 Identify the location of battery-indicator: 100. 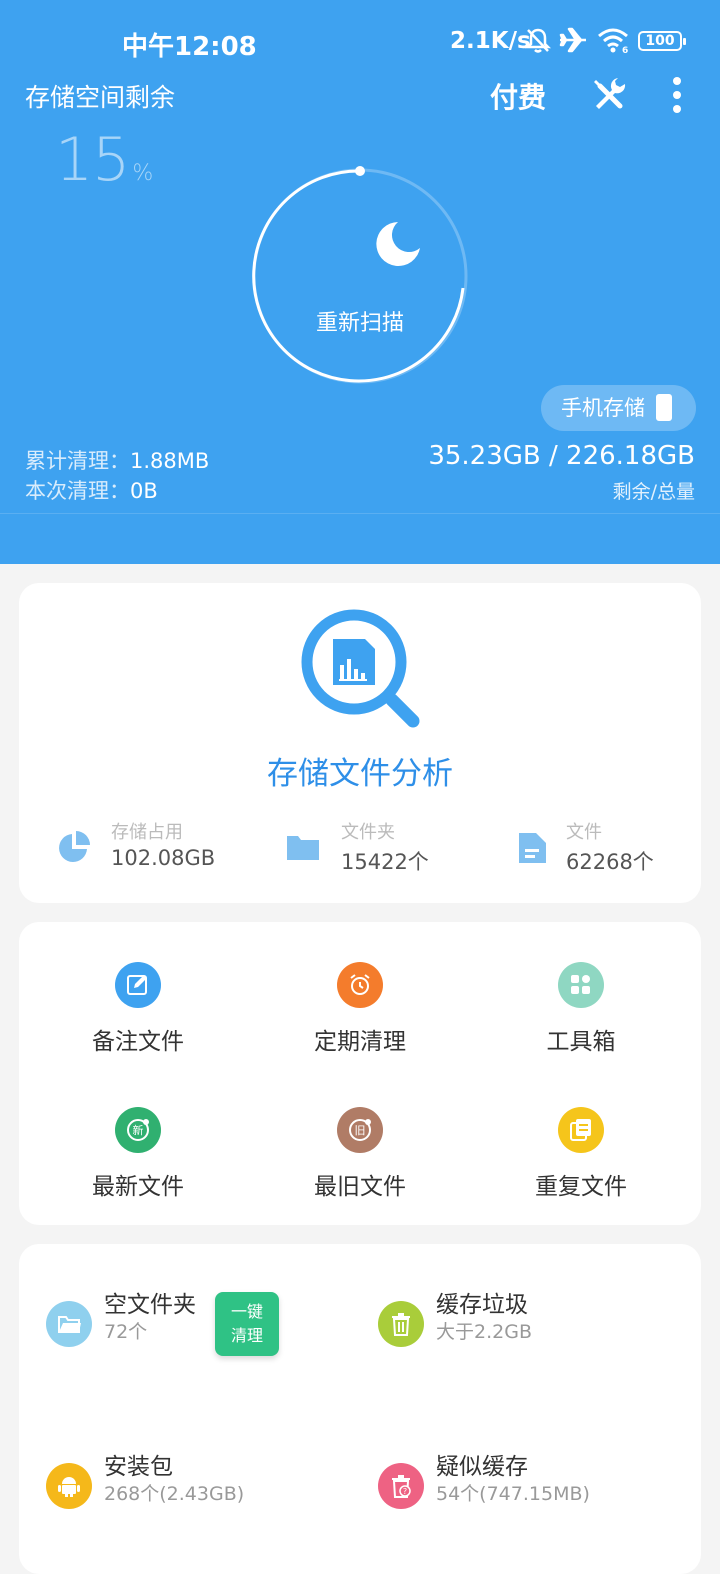
(662, 41).